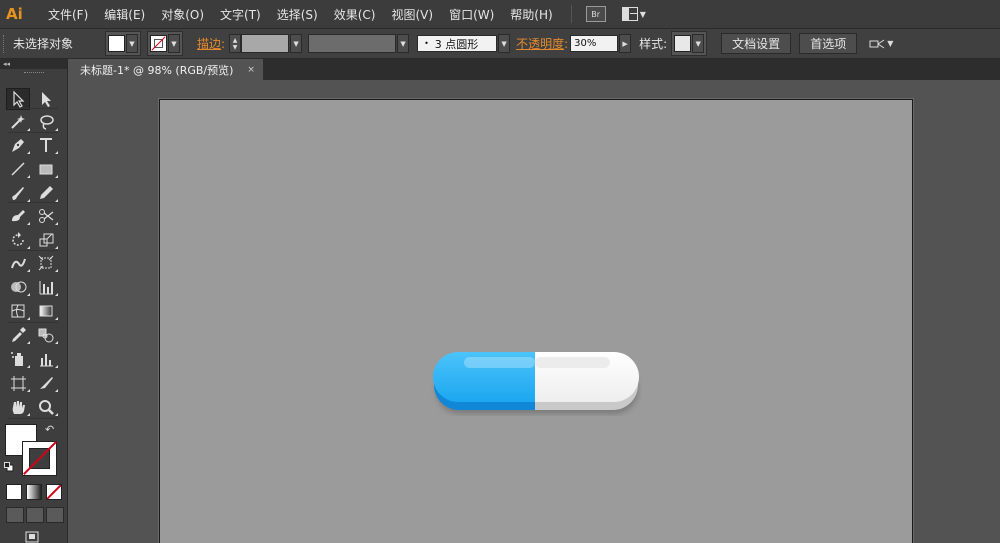 This screenshot has height=543, width=1000. What do you see at coordinates (15, 515) in the screenshot?
I see `draw-normal-button` at bounding box center [15, 515].